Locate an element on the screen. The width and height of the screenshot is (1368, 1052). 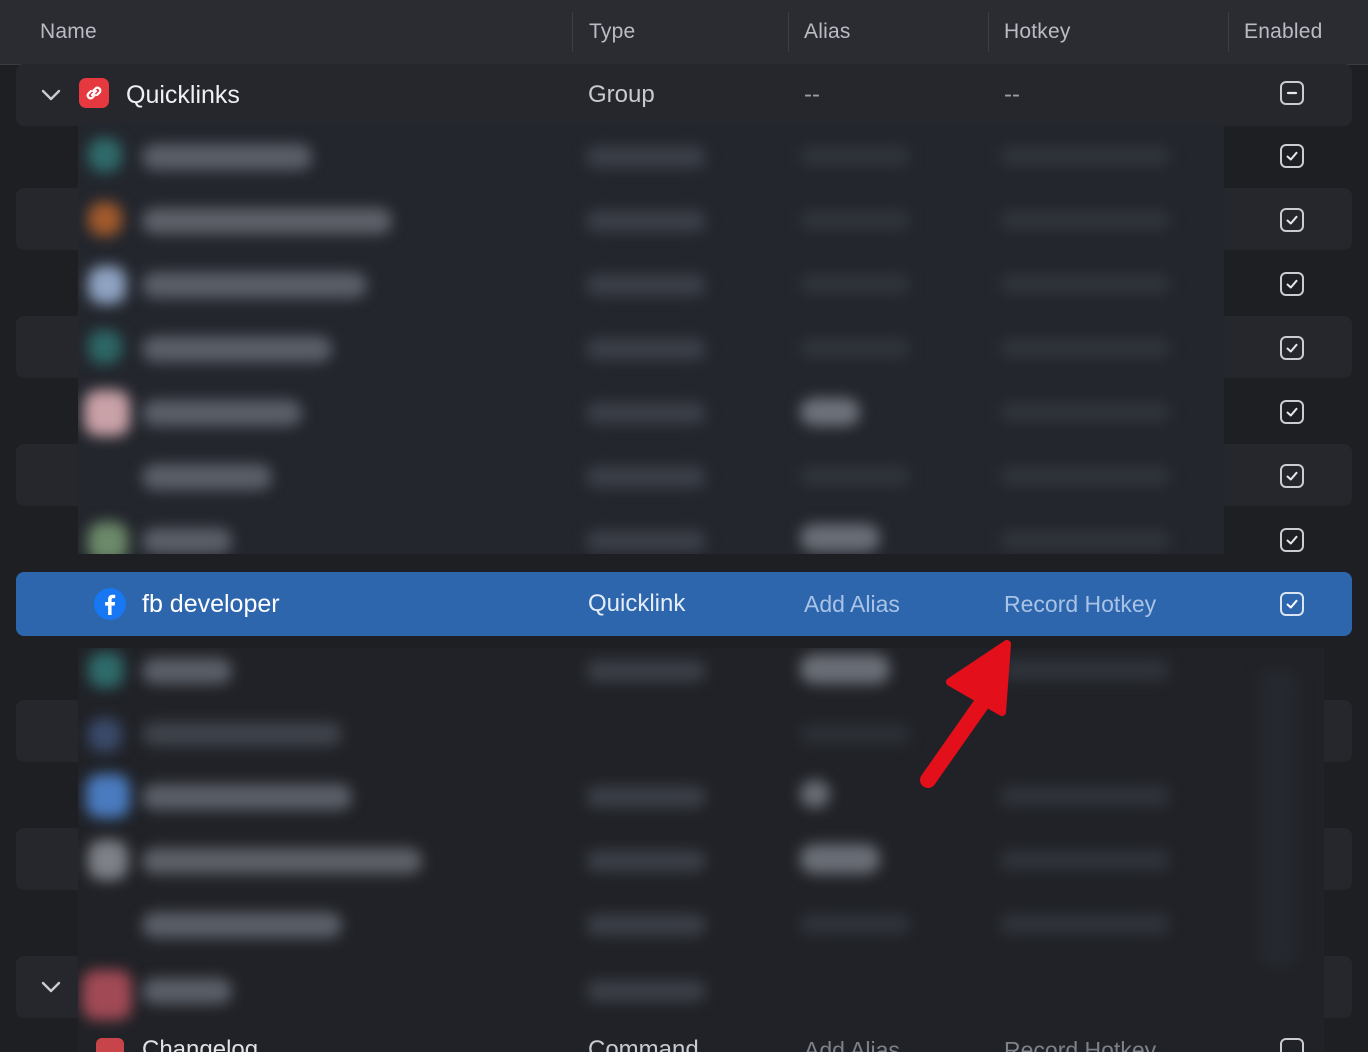
item-type: Command is located at coordinates (643, 1044).